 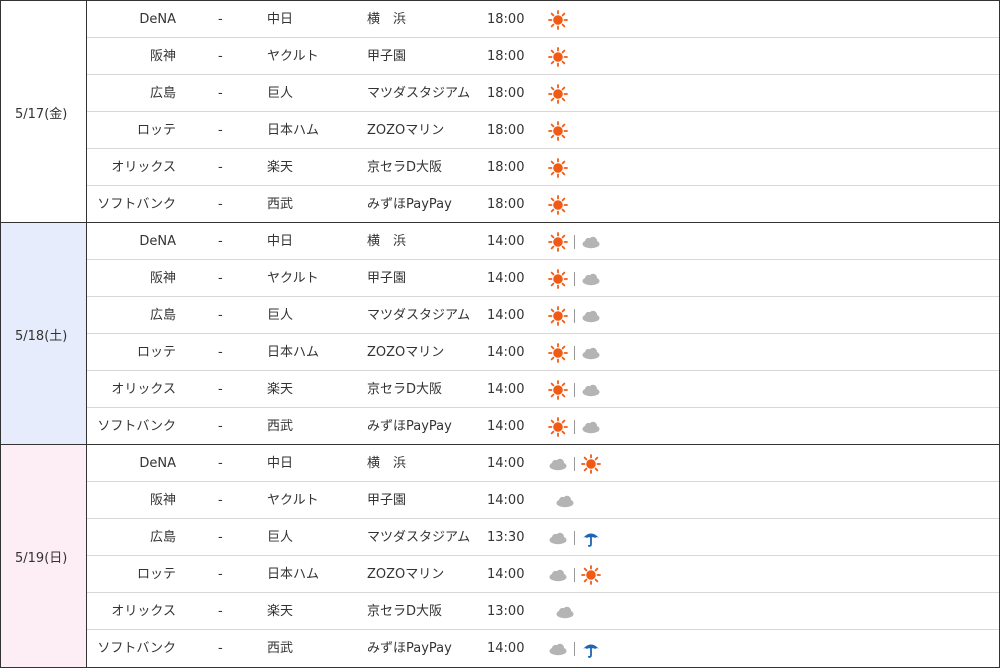 I want to click on game-row: 阪神 - ヤクルト 甲子園 14:00, so click(x=543, y=278).